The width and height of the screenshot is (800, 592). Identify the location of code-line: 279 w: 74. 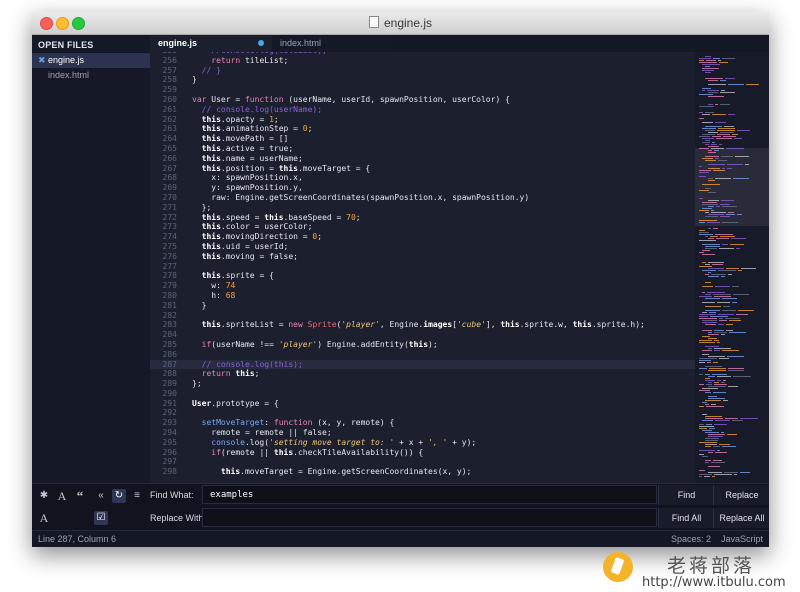
(422, 286).